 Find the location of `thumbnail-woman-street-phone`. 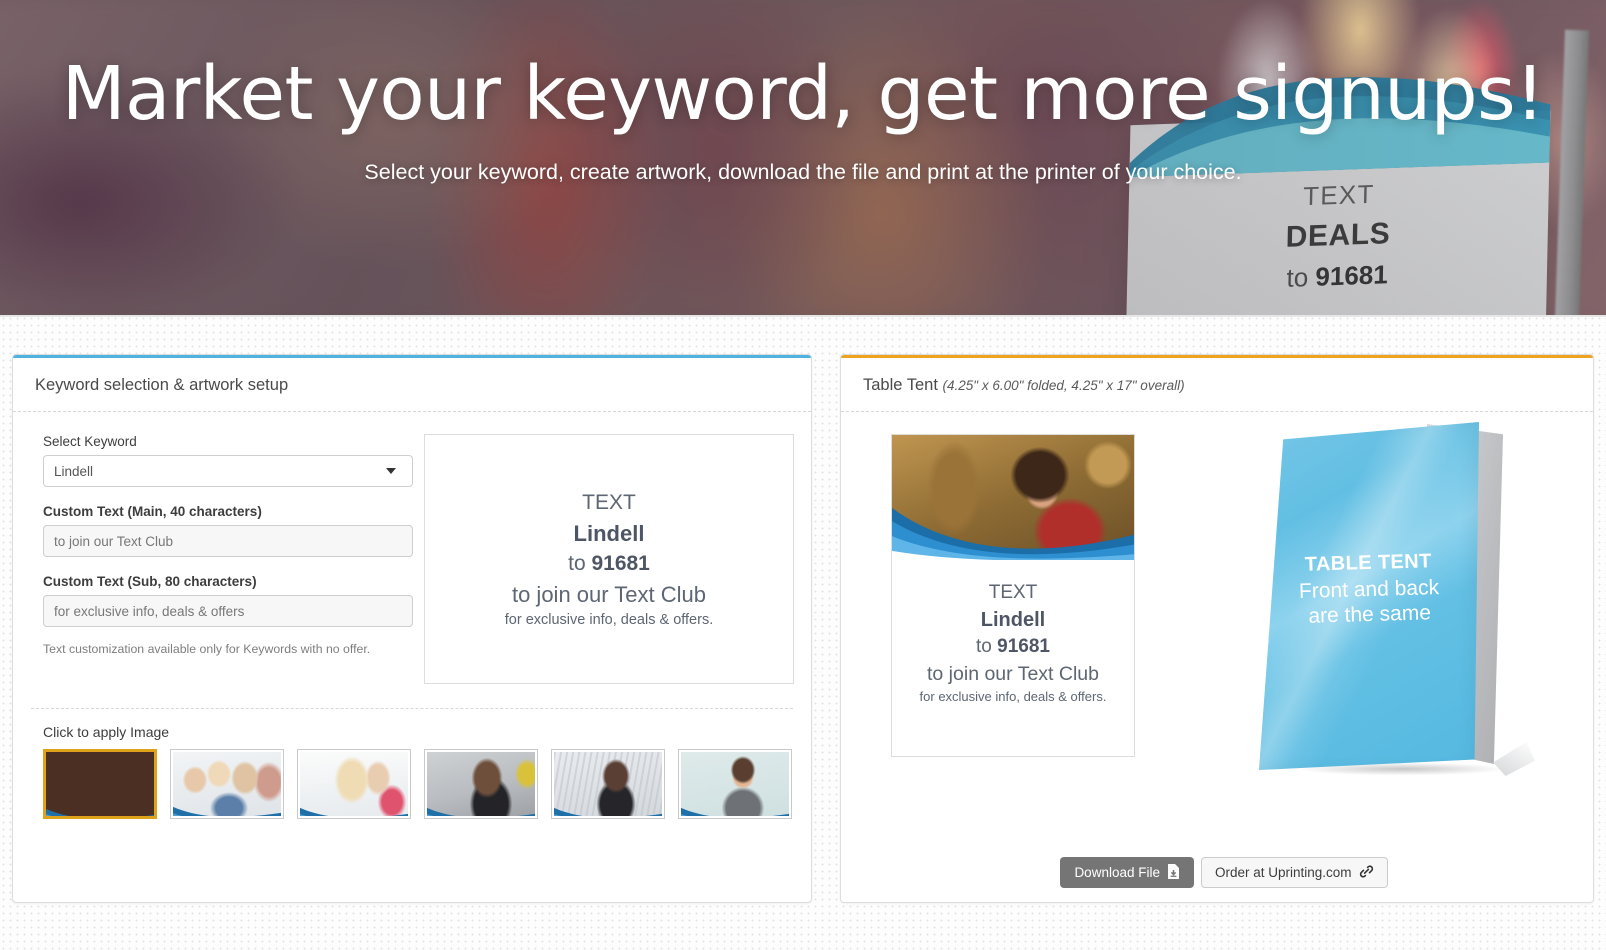

thumbnail-woman-street-phone is located at coordinates (481, 784).